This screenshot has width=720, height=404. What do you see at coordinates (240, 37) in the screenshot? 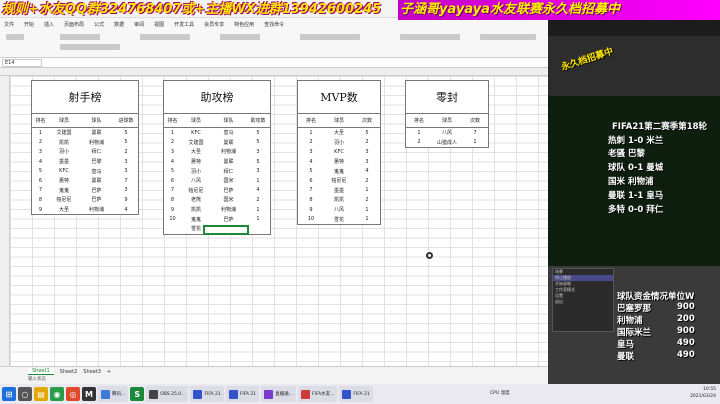
I see `number-format` at bounding box center [240, 37].